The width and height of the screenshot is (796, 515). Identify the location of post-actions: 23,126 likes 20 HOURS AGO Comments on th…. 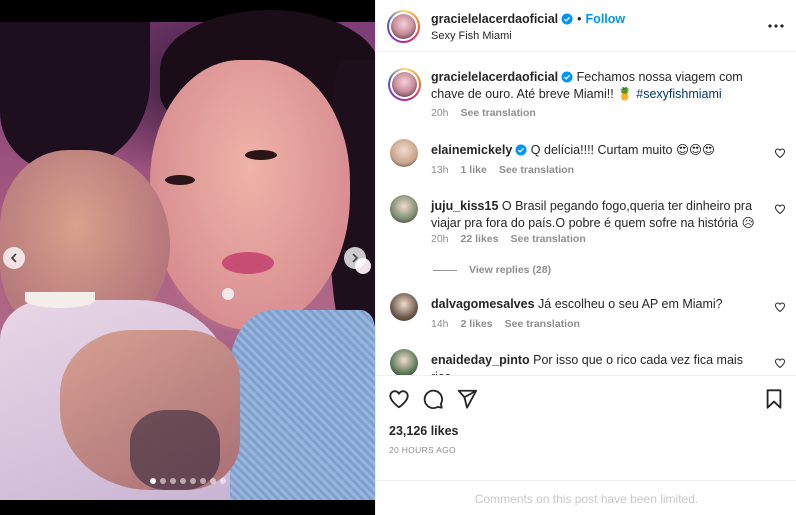
(586, 445).